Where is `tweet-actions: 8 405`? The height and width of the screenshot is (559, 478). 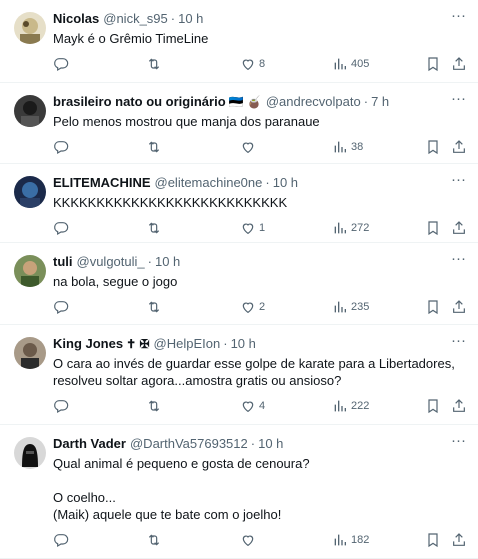 tweet-actions: 8 405 is located at coordinates (260, 64).